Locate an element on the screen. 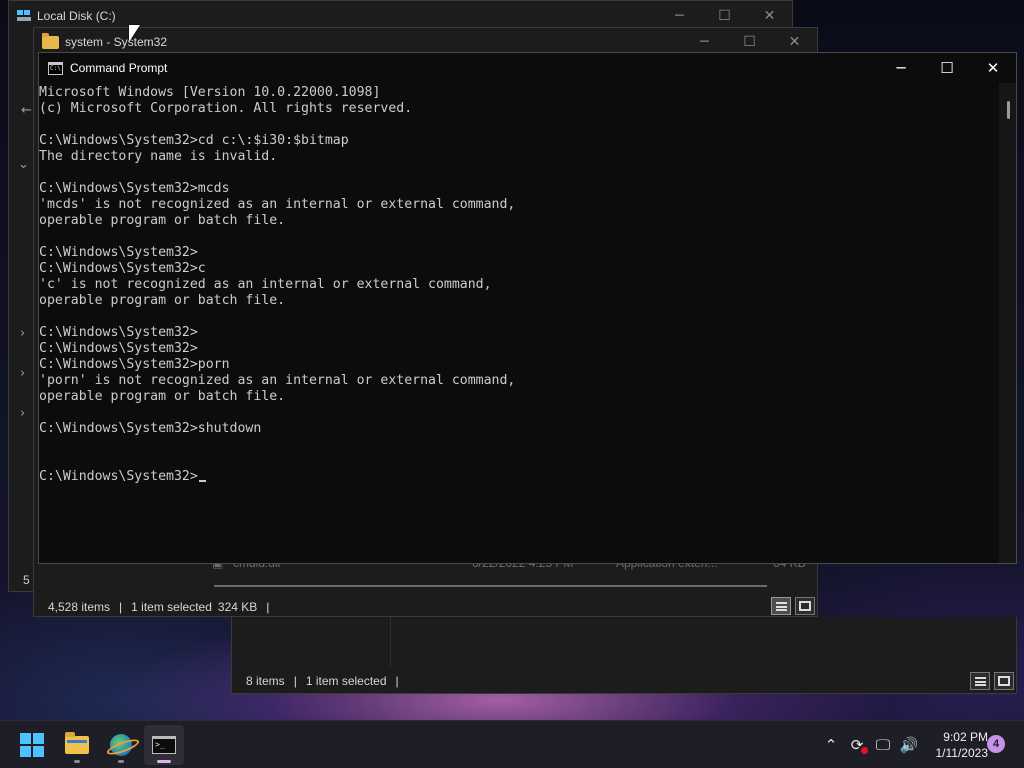 The height and width of the screenshot is (768, 1024). maximize-button: ☐ is located at coordinates (947, 68).